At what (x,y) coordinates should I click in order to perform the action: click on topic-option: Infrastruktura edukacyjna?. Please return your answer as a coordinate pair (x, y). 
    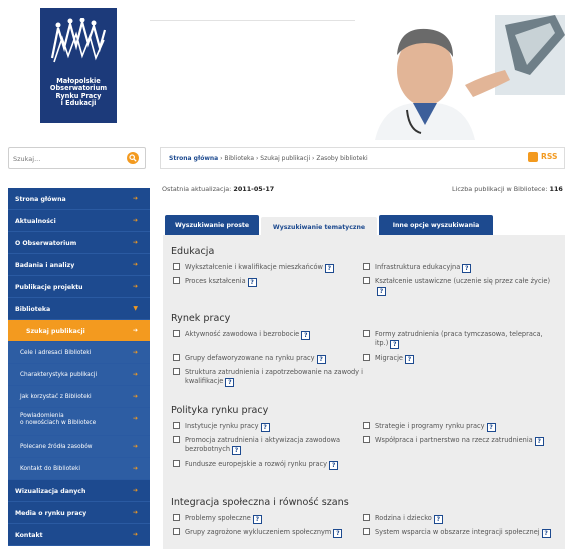
    Looking at the image, I should click on (458, 268).